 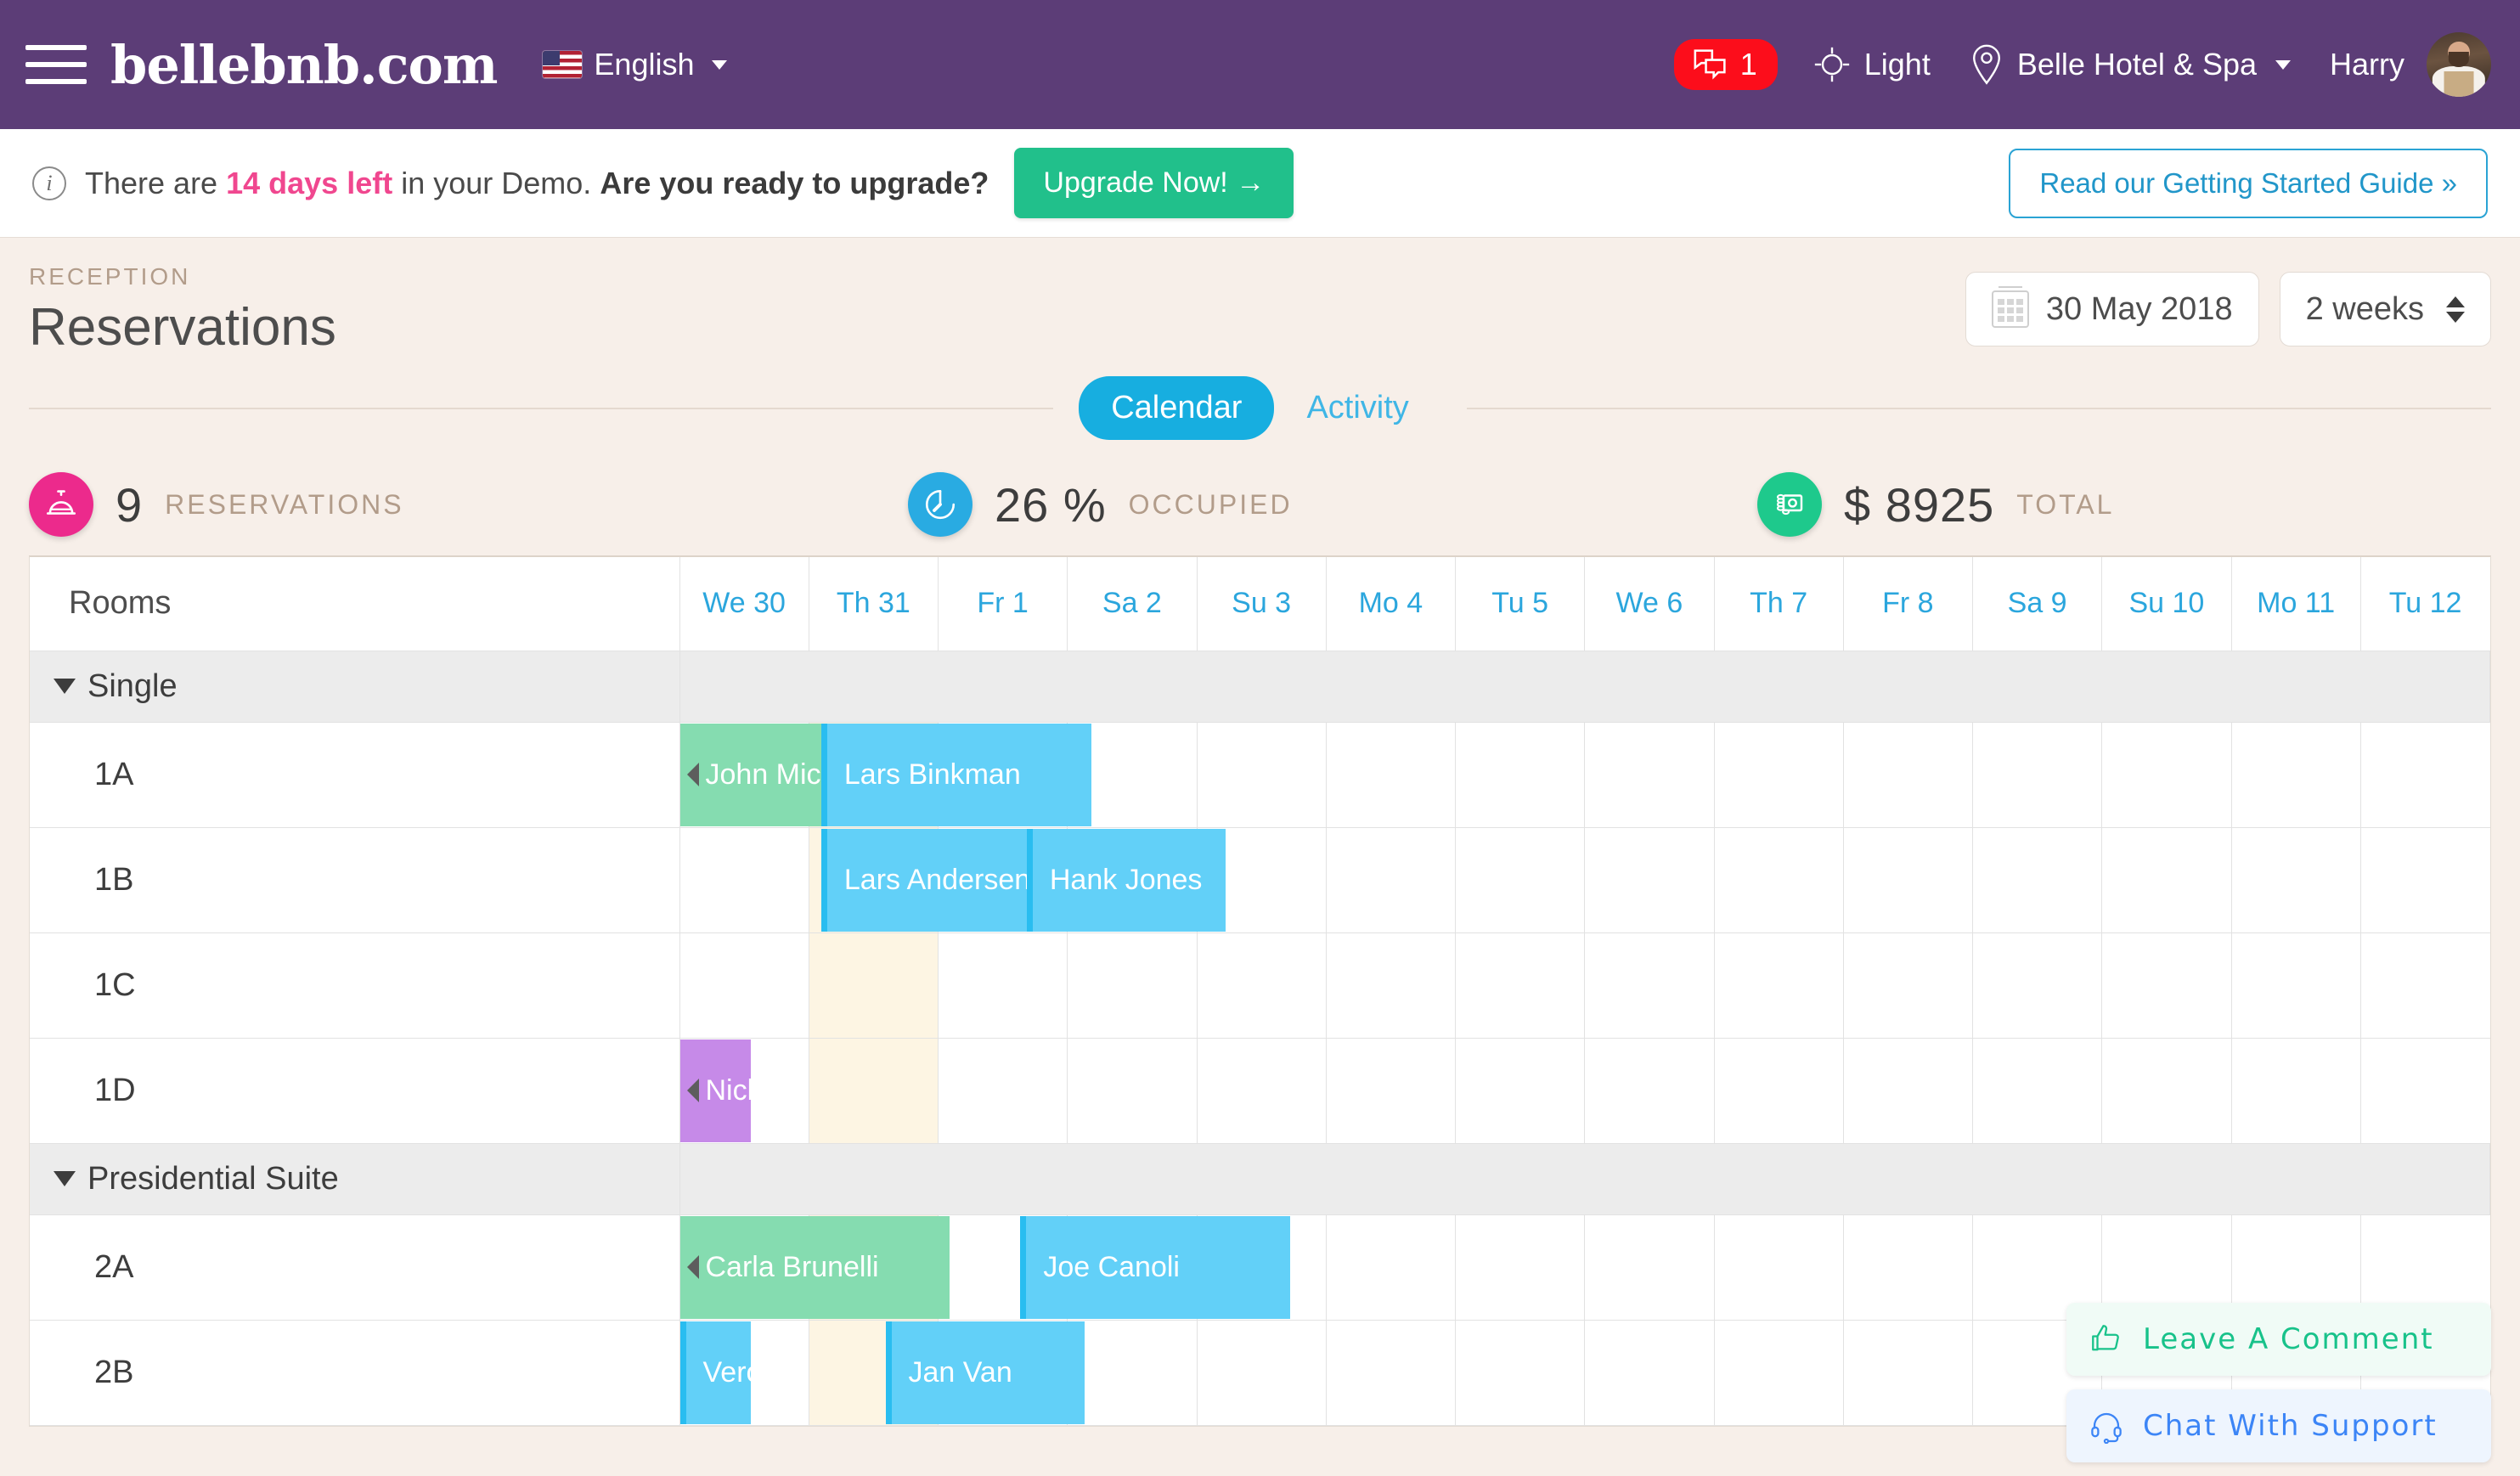 I want to click on calendar-day-cell: Lars Andersen Hank Jones, so click(x=952, y=879).